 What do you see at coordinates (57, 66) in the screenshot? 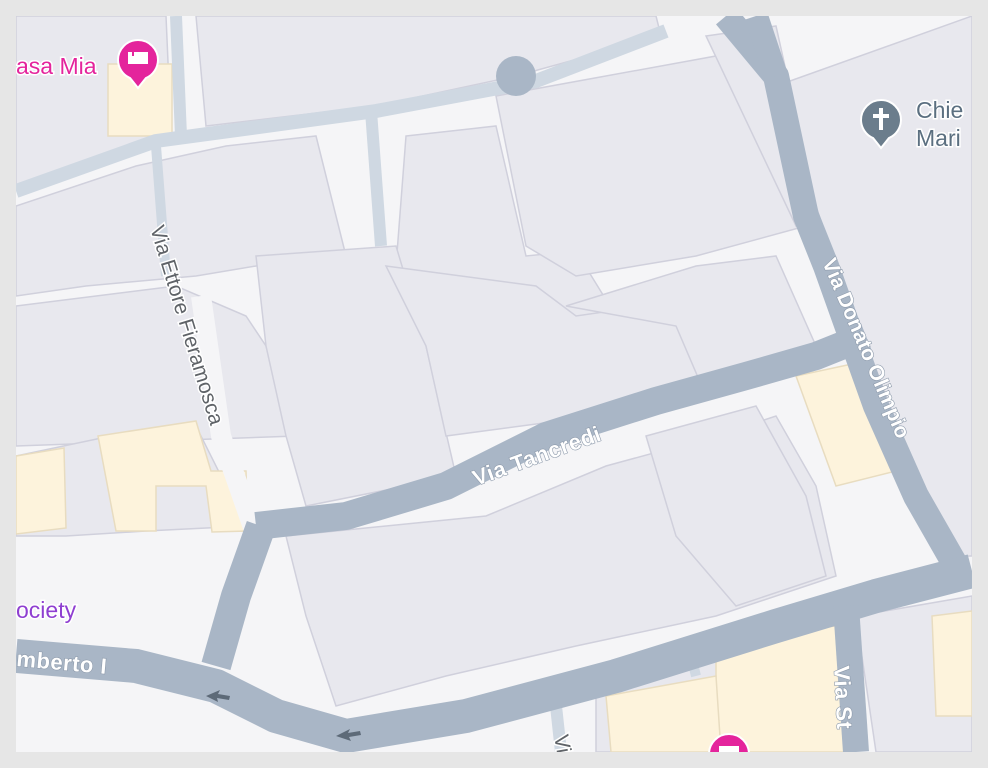
I see `poi-label-casa-mia: asa Mia` at bounding box center [57, 66].